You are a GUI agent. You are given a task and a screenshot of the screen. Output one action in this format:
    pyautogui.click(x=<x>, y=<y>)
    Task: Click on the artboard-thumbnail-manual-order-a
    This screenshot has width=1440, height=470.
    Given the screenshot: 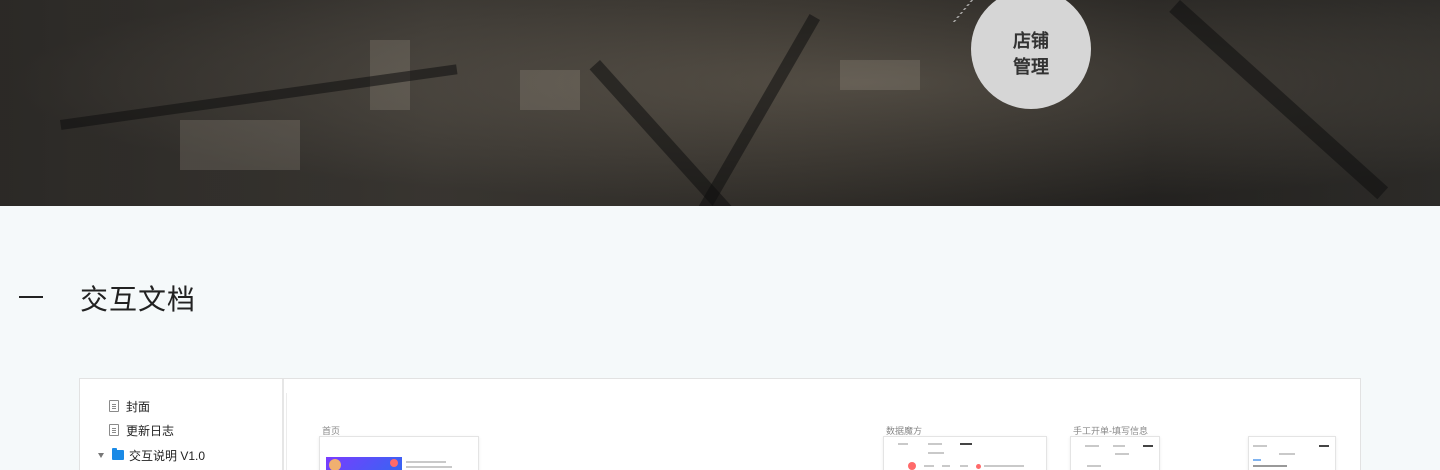 What is the action you would take?
    pyautogui.click(x=1115, y=453)
    